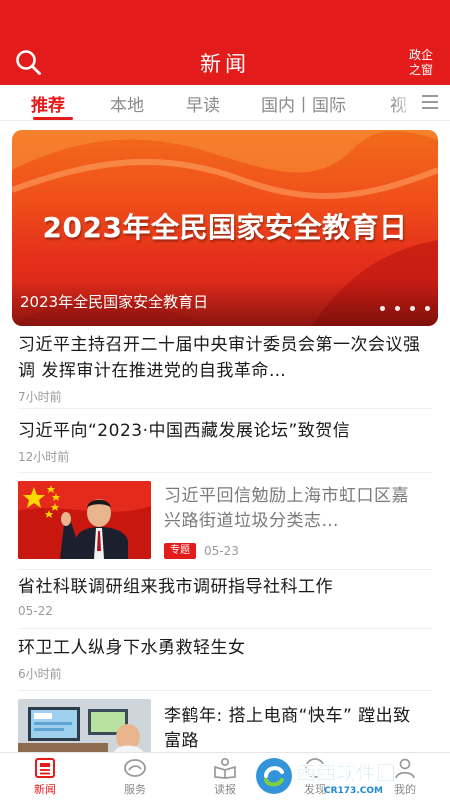 This screenshot has width=450, height=800. I want to click on nav-news: 新闻, so click(45, 777).